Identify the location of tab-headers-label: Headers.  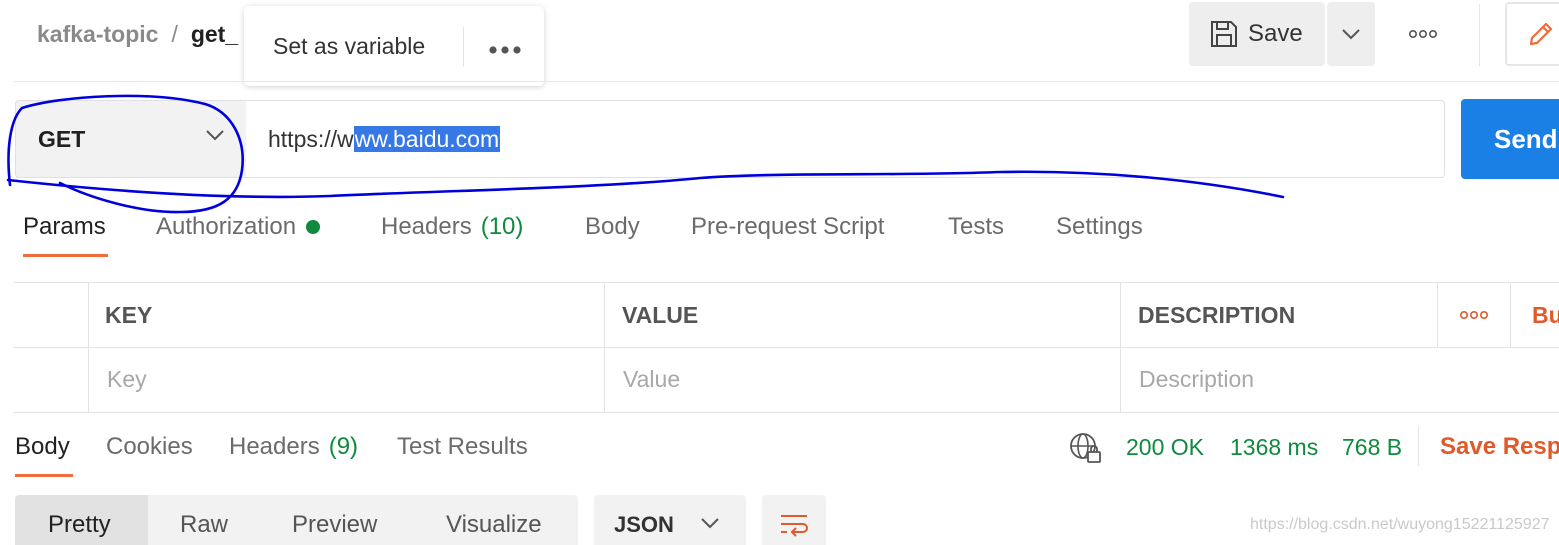
(426, 226).